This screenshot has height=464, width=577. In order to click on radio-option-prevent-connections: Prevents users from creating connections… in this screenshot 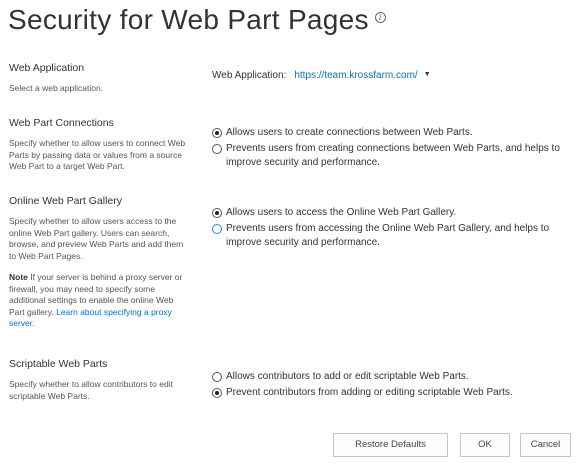, I will do `click(389, 156)`.